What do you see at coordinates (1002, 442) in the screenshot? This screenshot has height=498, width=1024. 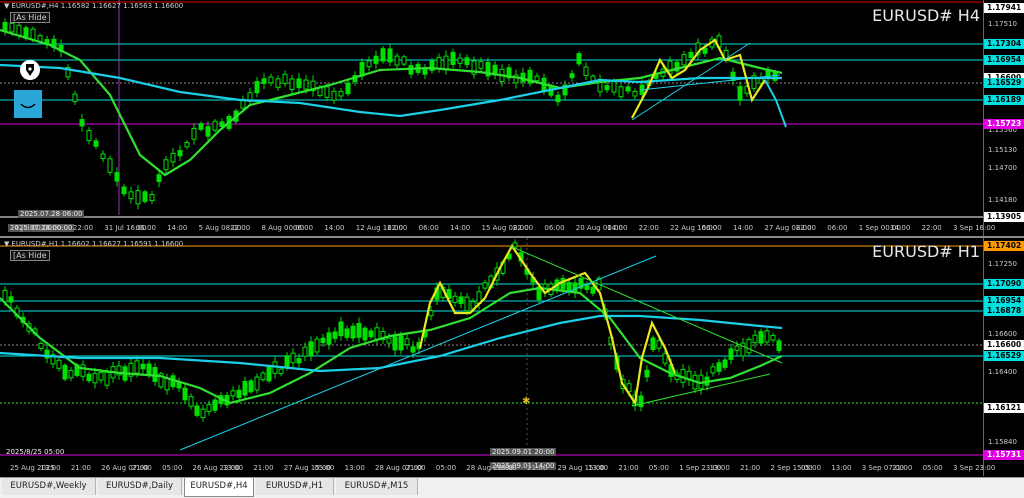 I see `h1-price-tick: 1.15840` at bounding box center [1002, 442].